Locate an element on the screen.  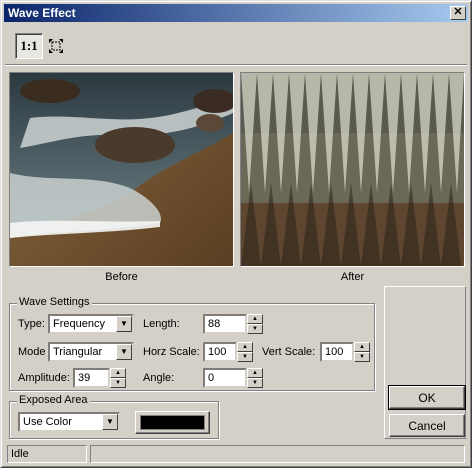
angle-label: Angle: is located at coordinates (159, 378).